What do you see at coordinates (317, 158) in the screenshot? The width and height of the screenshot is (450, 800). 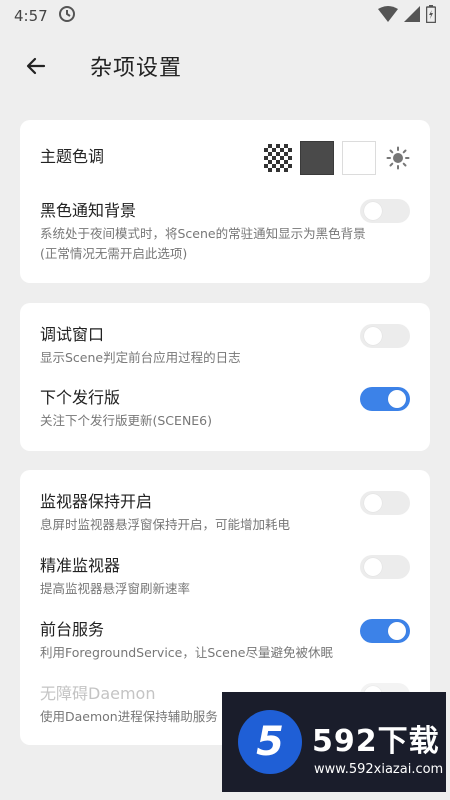 I see `dark-theme-swatch` at bounding box center [317, 158].